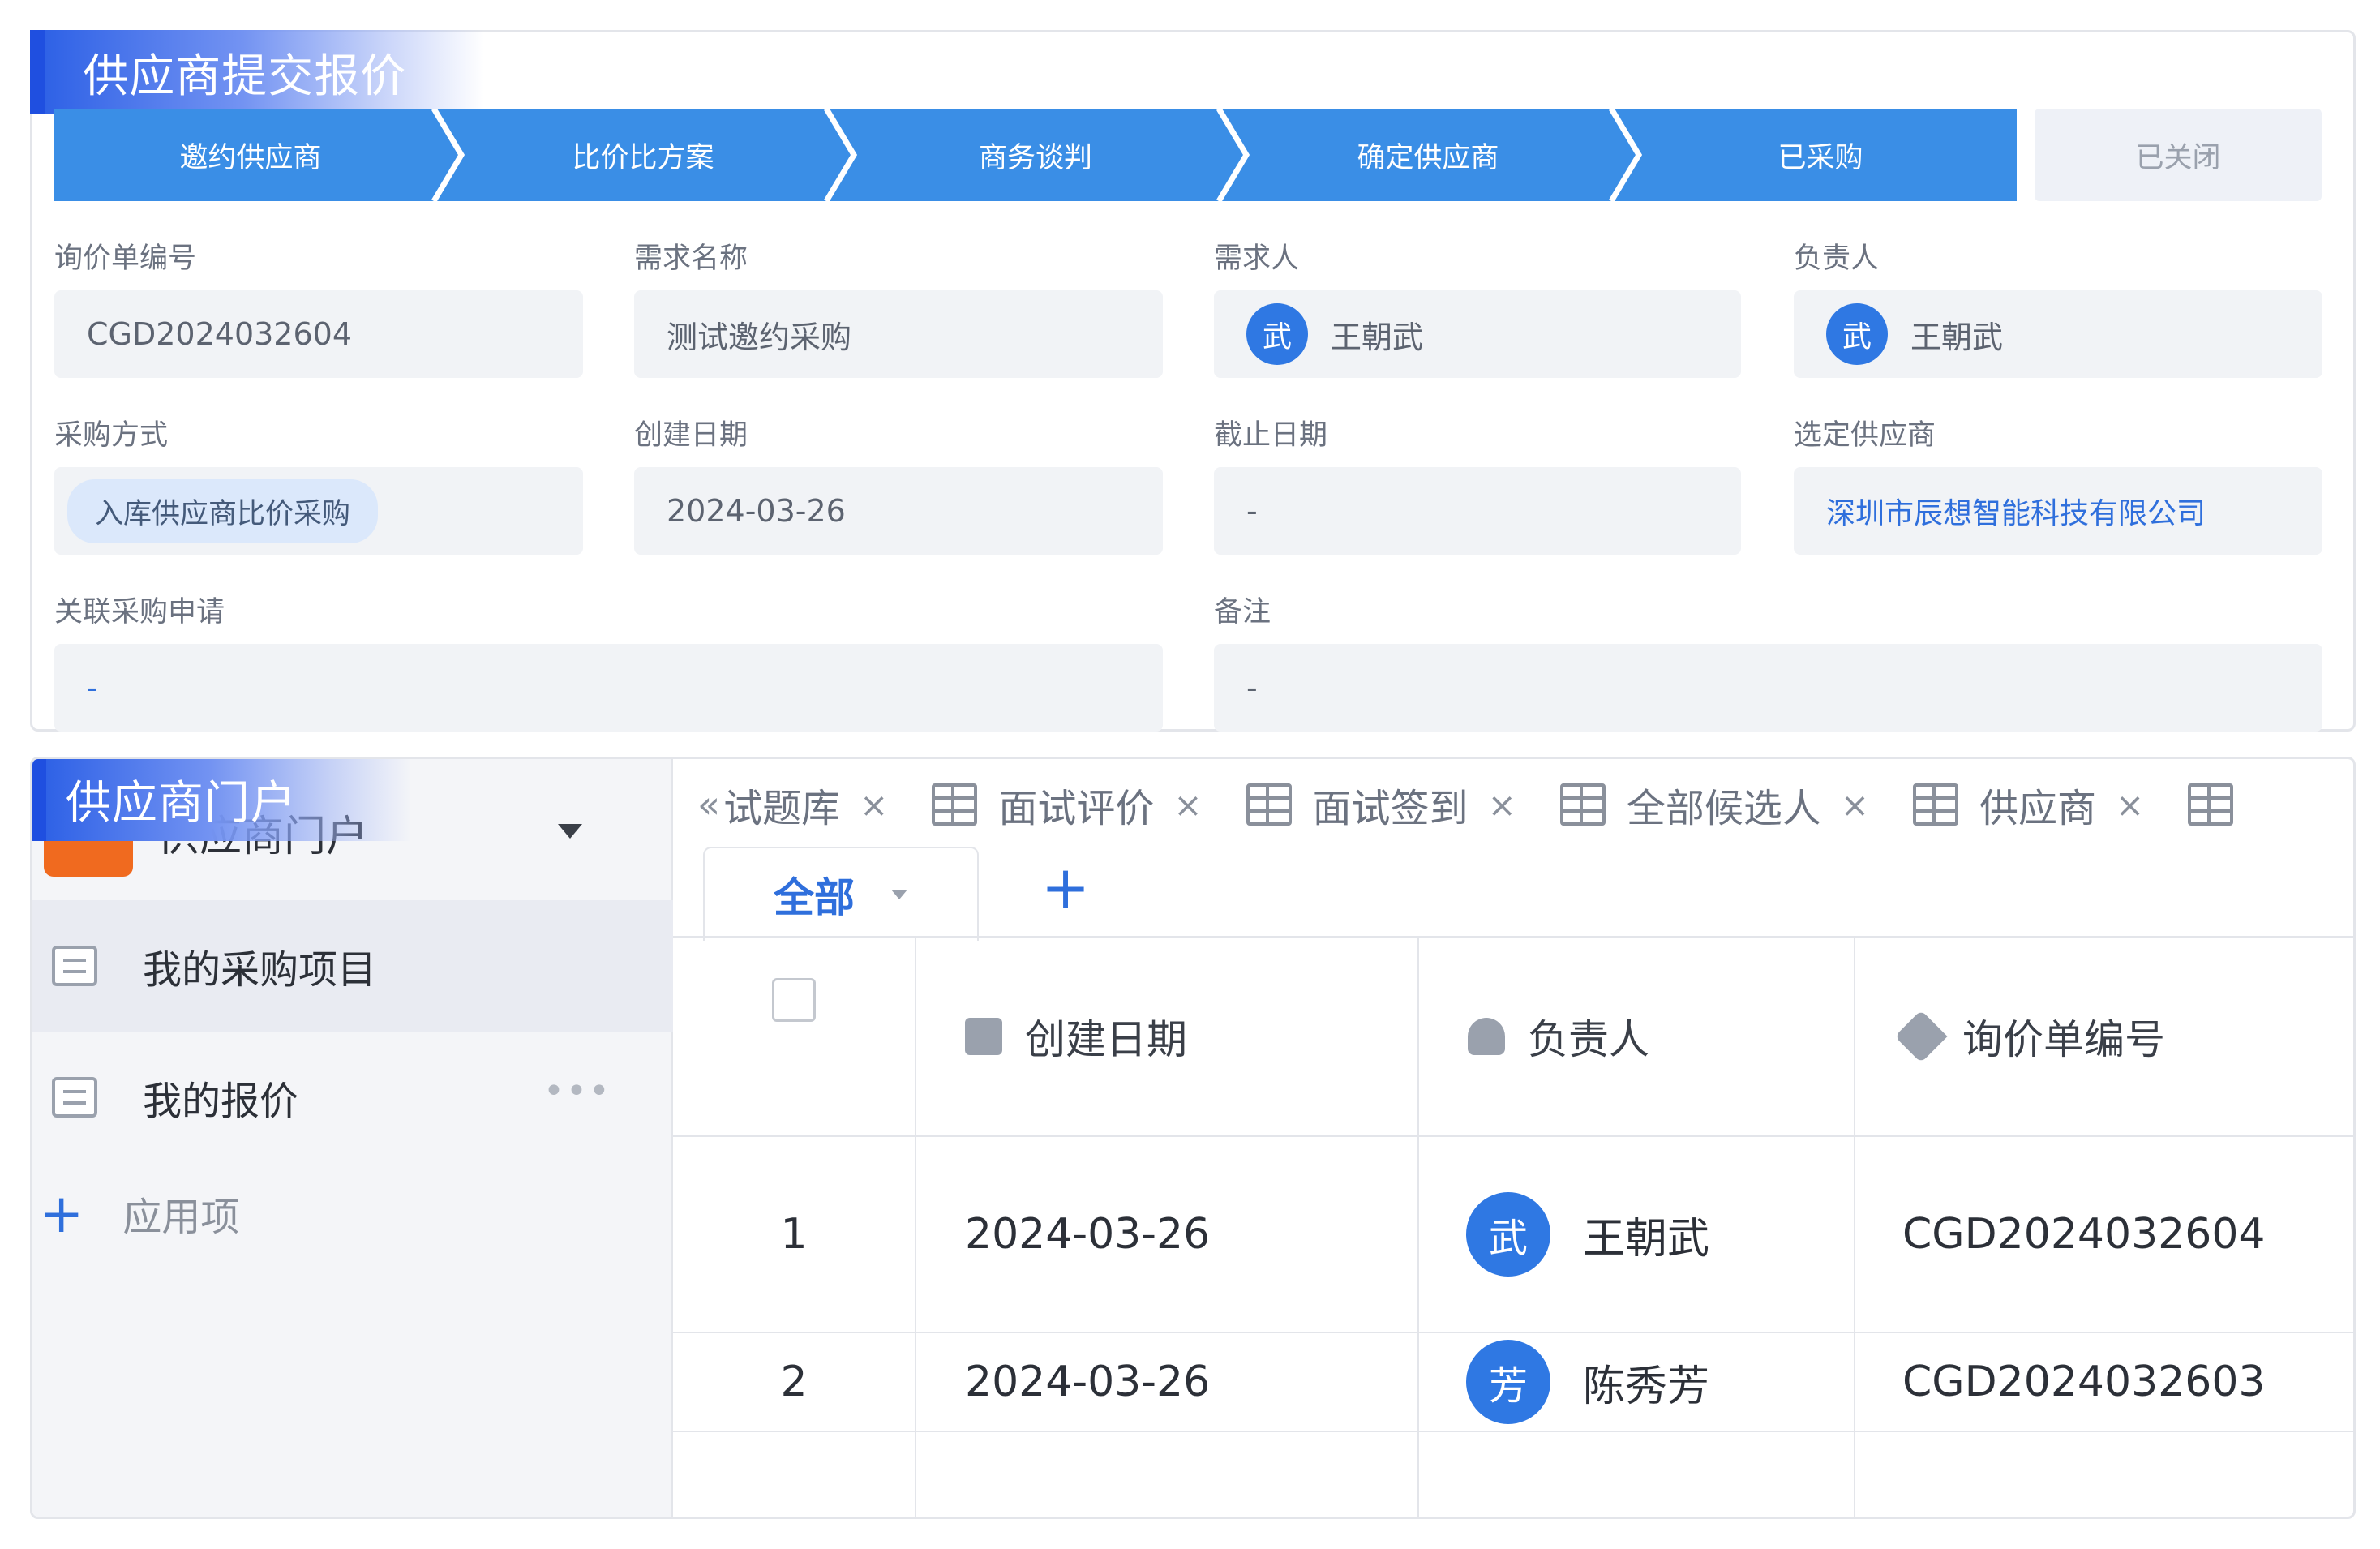  I want to click on panel-banner: 供应商提交报价, so click(257, 72).